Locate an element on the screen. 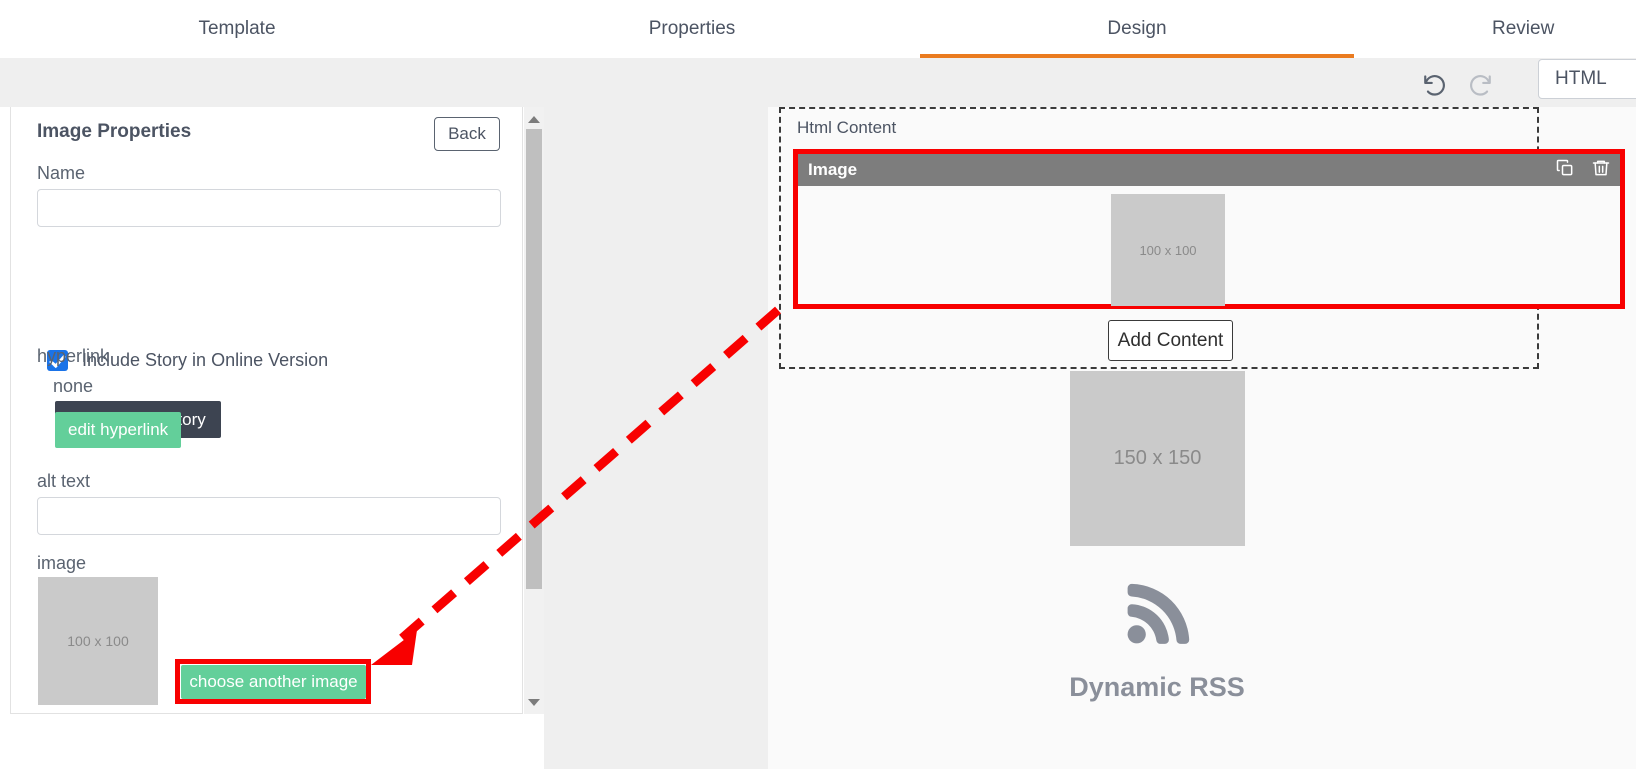 Image resolution: width=1636 pixels, height=769 pixels. undo-icon is located at coordinates (1435, 84).